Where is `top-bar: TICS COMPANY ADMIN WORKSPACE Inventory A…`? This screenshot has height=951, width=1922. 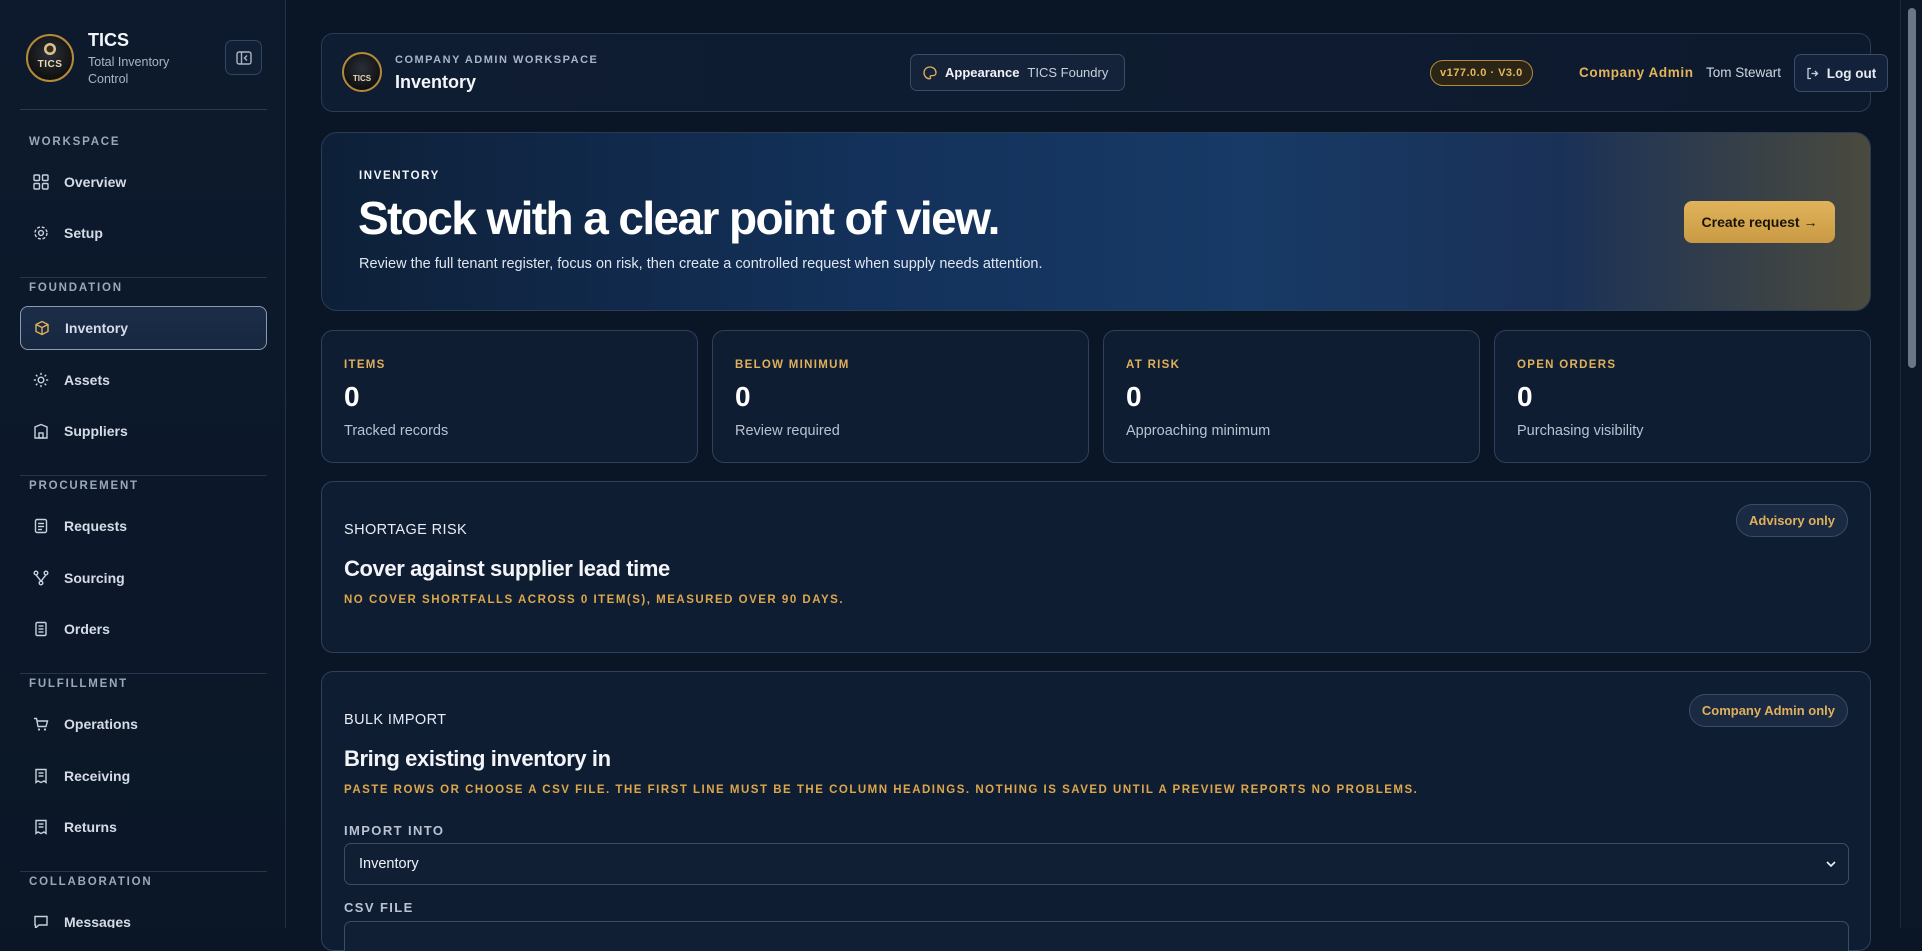
top-bar: TICS COMPANY ADMIN WORKSPACE Inventory A… is located at coordinates (1104, 72).